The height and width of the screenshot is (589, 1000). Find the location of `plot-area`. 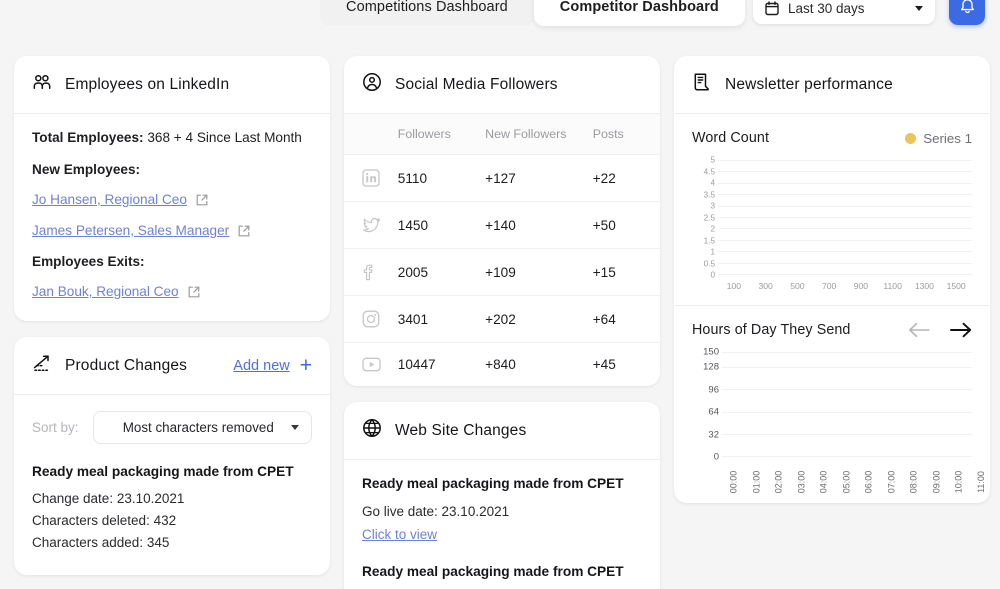

plot-area is located at coordinates (845, 217).